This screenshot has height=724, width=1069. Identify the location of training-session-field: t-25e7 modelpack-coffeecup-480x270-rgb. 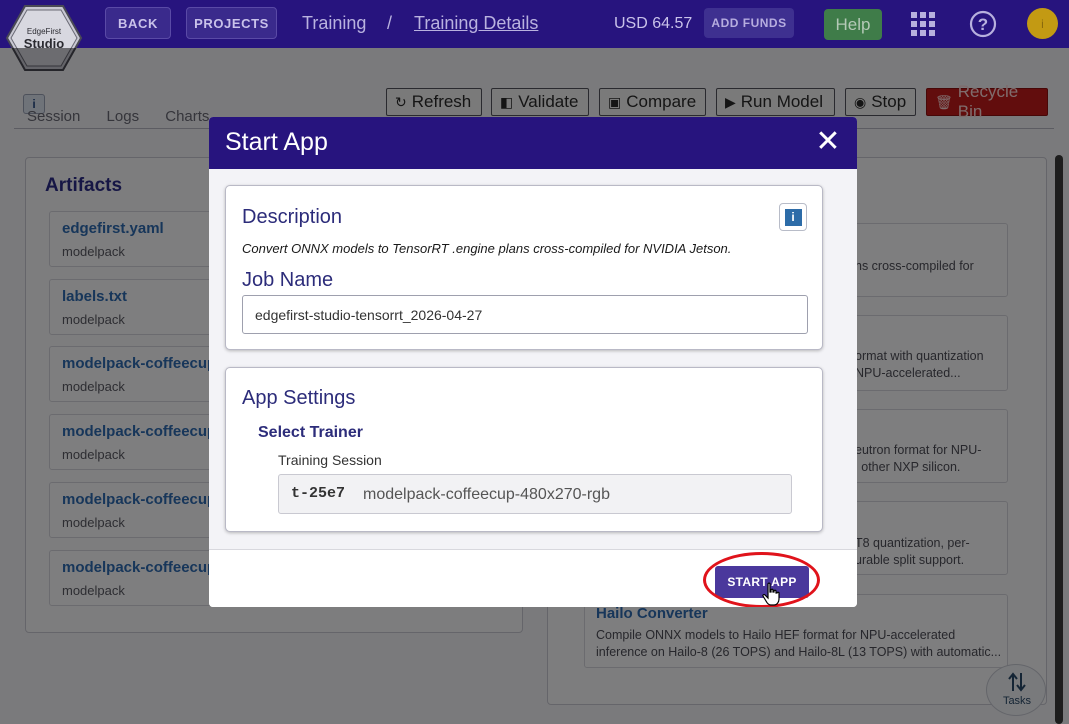
(535, 494).